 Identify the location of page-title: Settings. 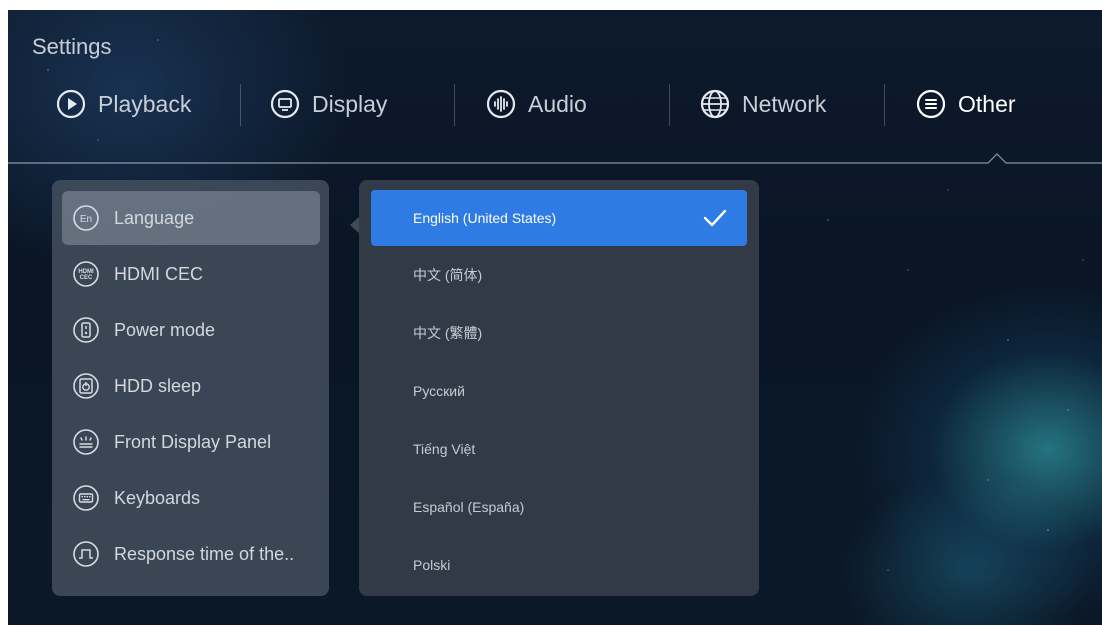
(72, 46).